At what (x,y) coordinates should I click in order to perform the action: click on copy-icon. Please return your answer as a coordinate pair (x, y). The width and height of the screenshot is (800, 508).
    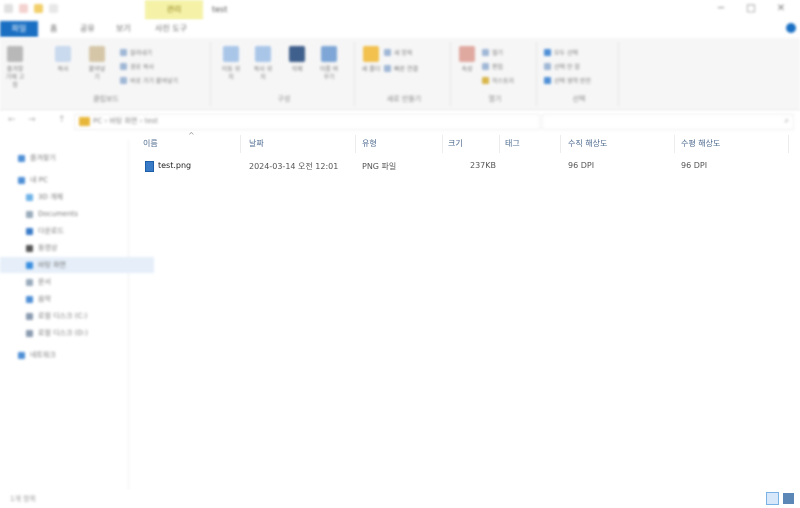
    Looking at the image, I should click on (63, 54).